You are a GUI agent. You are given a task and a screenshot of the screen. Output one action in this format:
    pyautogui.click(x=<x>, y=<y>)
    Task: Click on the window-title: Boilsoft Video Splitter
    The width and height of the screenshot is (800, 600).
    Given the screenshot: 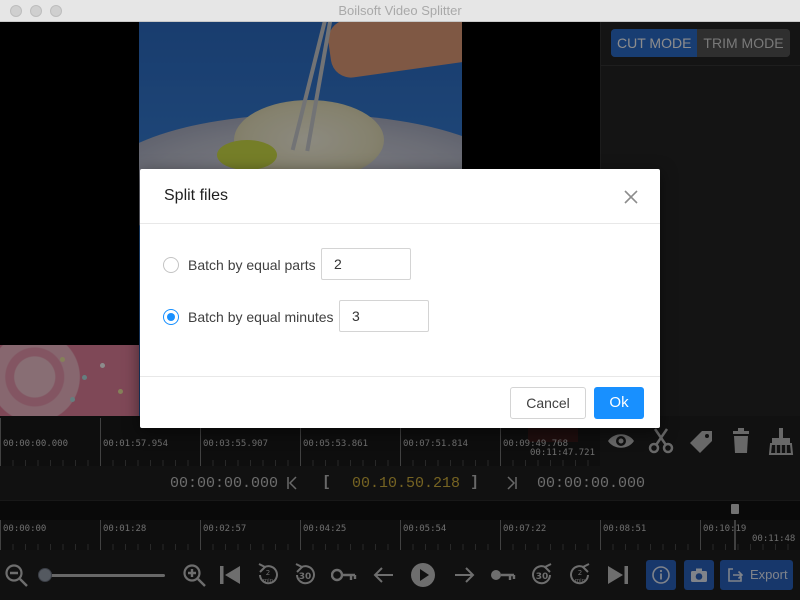 What is the action you would take?
    pyautogui.click(x=400, y=10)
    